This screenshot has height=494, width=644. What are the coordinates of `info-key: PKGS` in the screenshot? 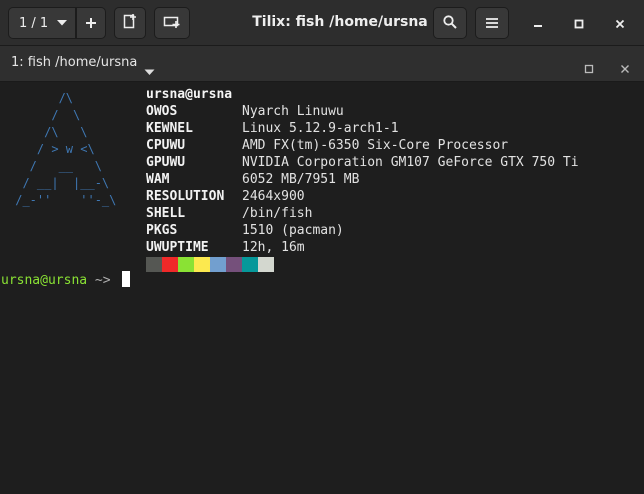 It's located at (162, 230).